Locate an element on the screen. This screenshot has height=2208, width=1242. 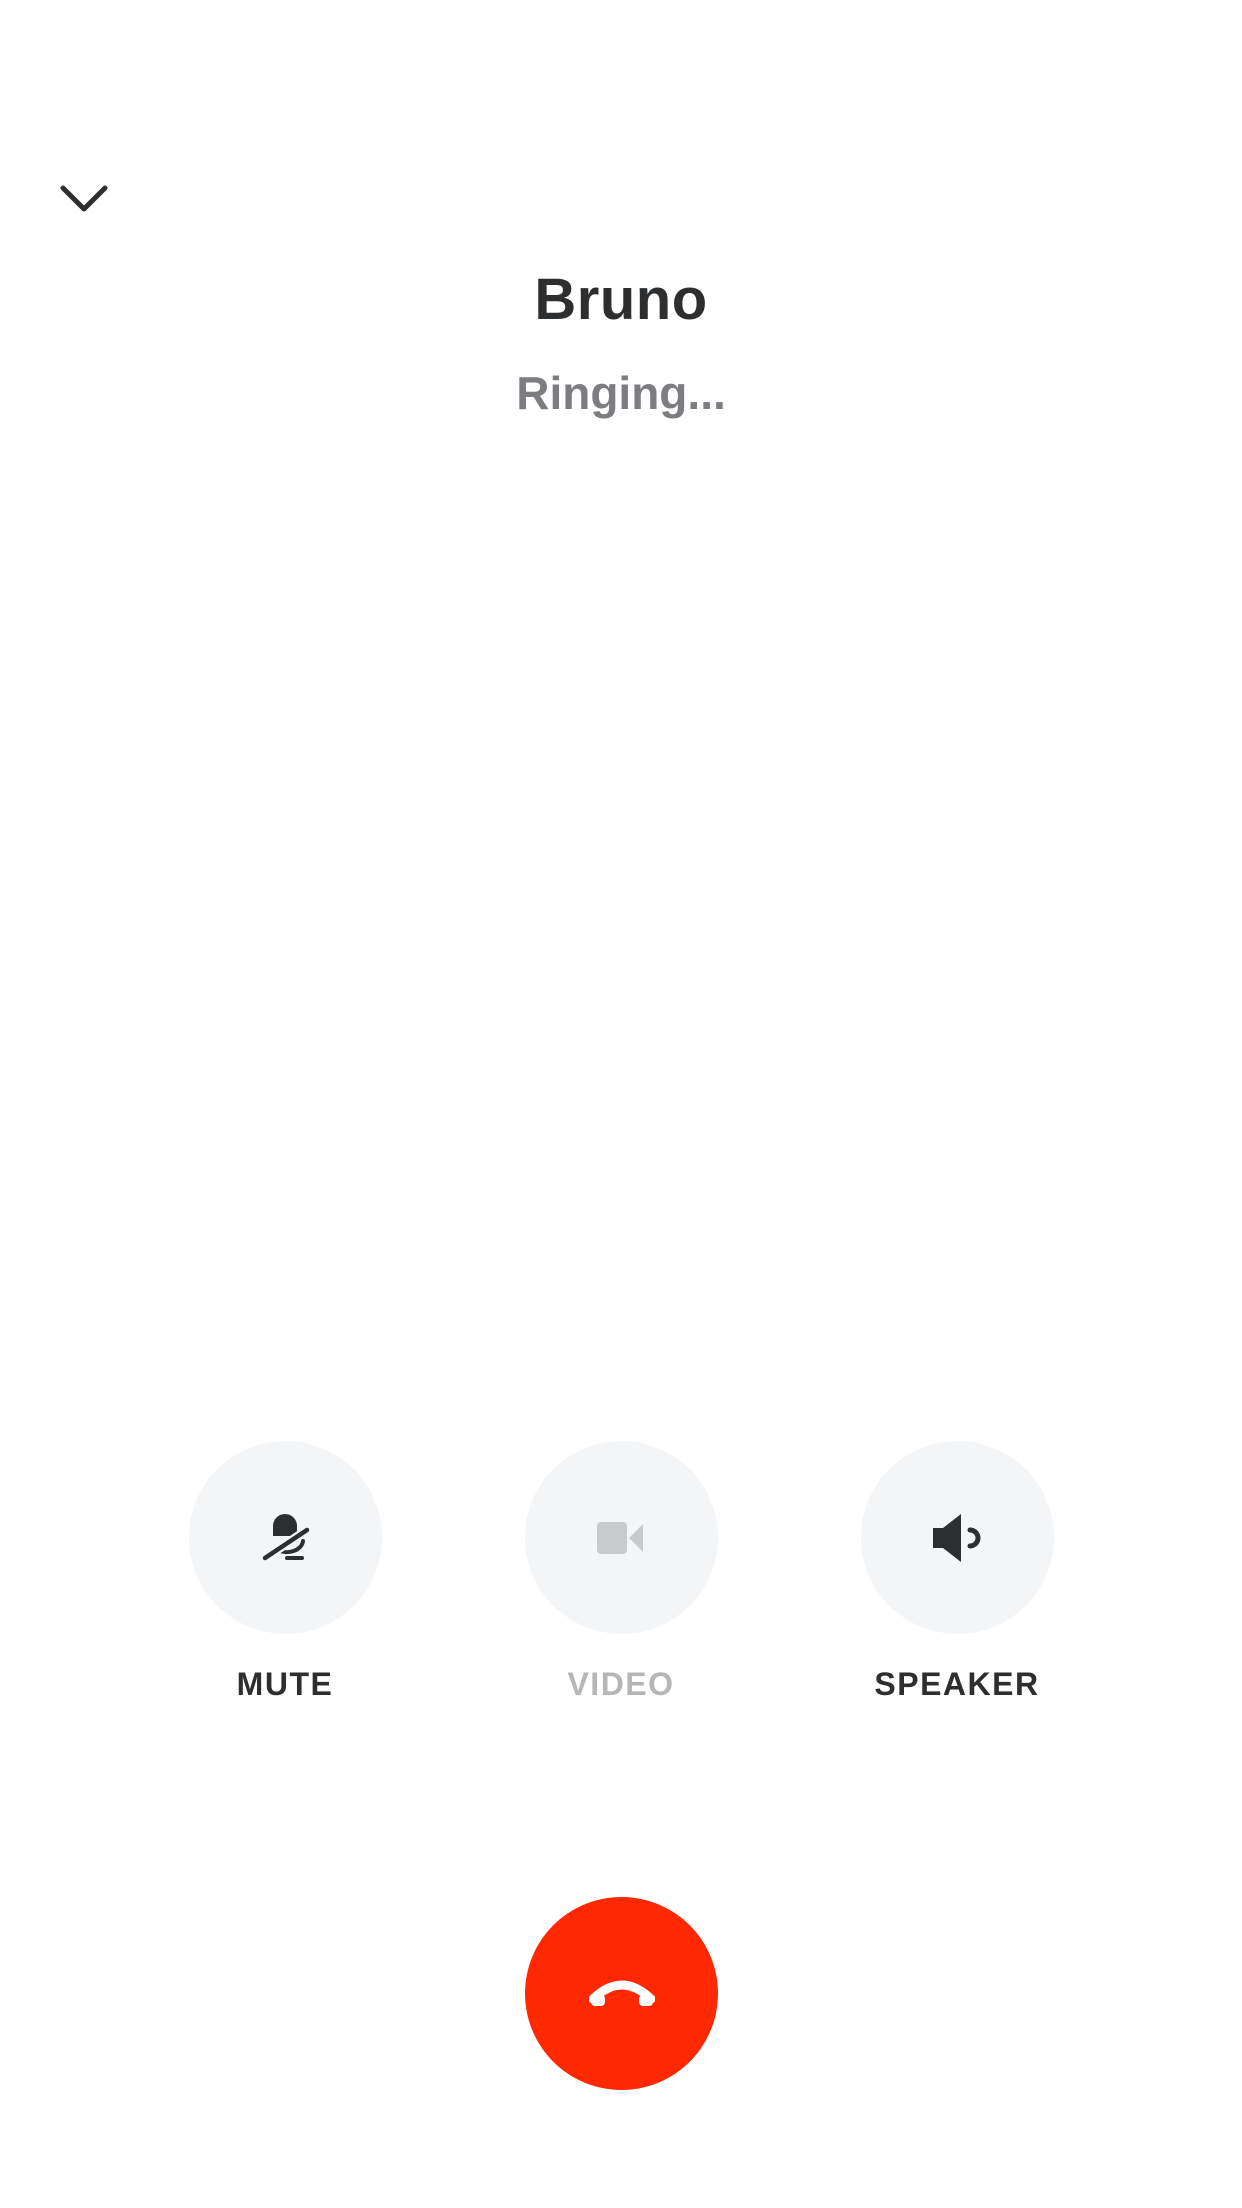
mute-label: MUTE is located at coordinates (285, 1684).